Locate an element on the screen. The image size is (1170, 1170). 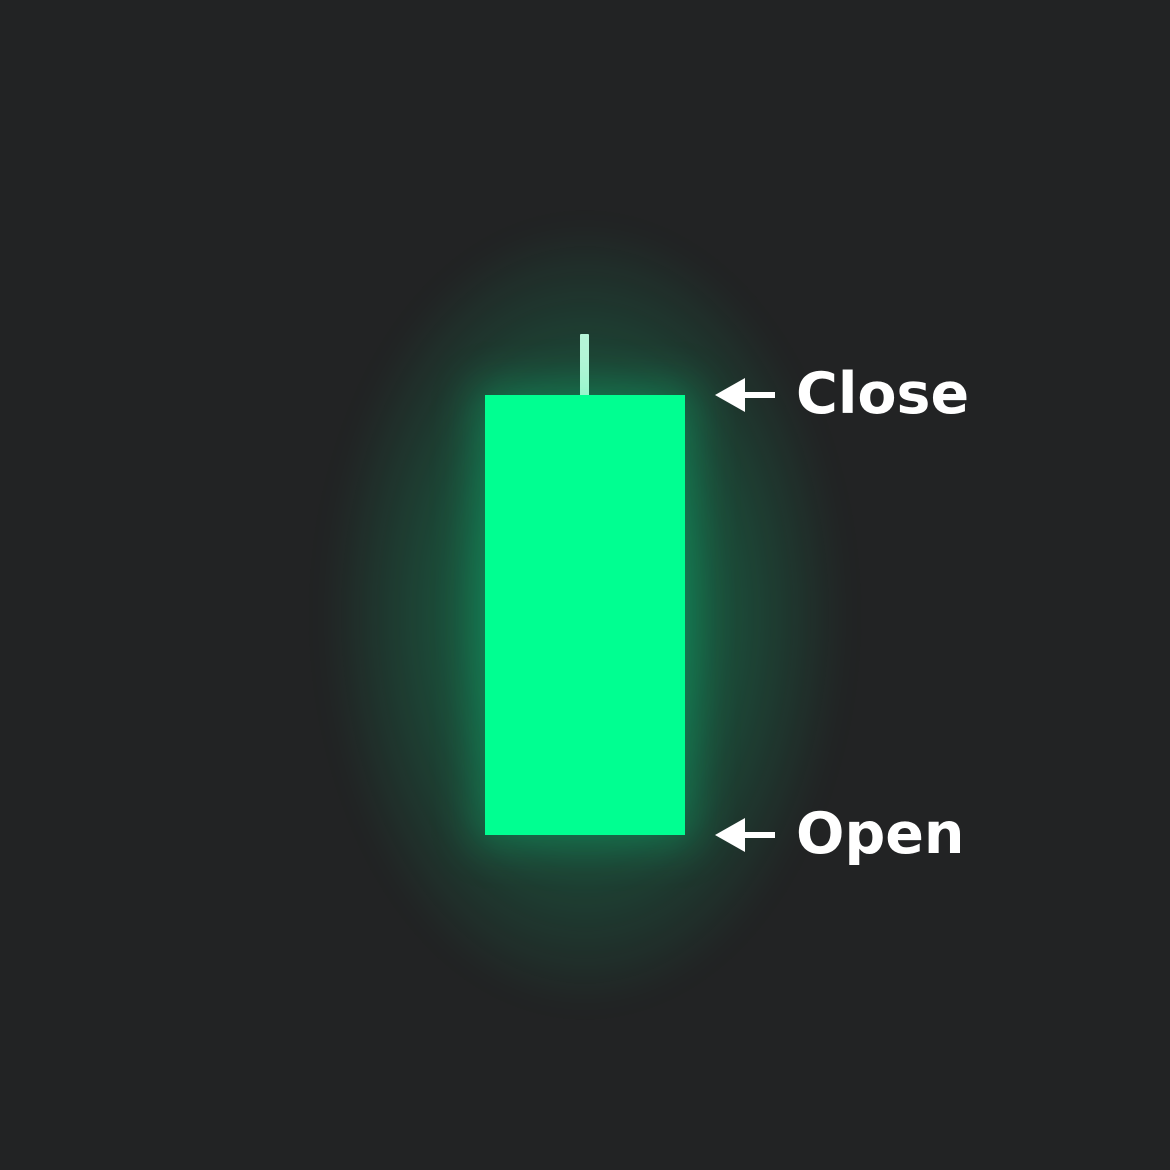
candle-body is located at coordinates (585, 615).